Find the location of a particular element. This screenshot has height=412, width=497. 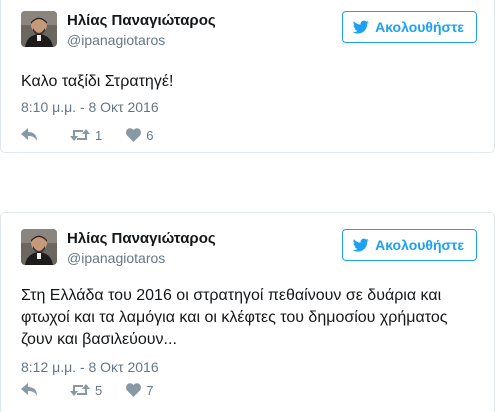

retweet-button: 5 is located at coordinates (86, 390).